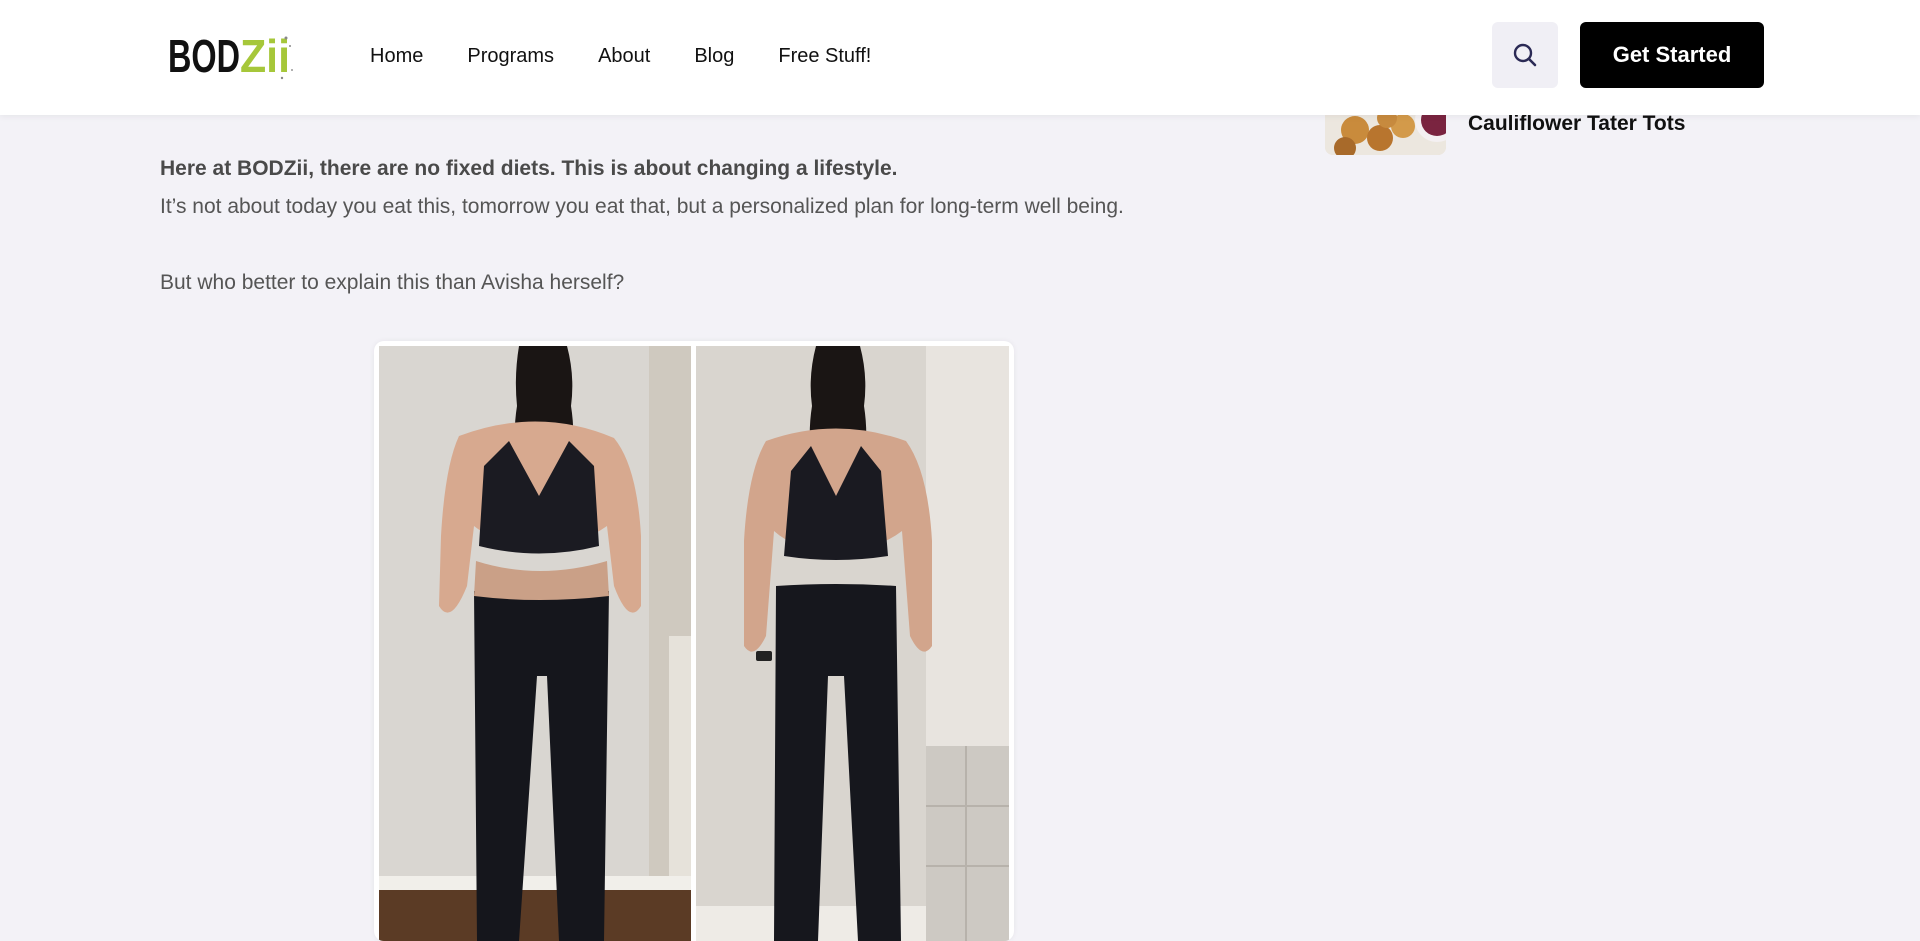 Image resolution: width=1920 pixels, height=941 pixels. I want to click on nav-free-stuff: Free Stuff!, so click(824, 56).